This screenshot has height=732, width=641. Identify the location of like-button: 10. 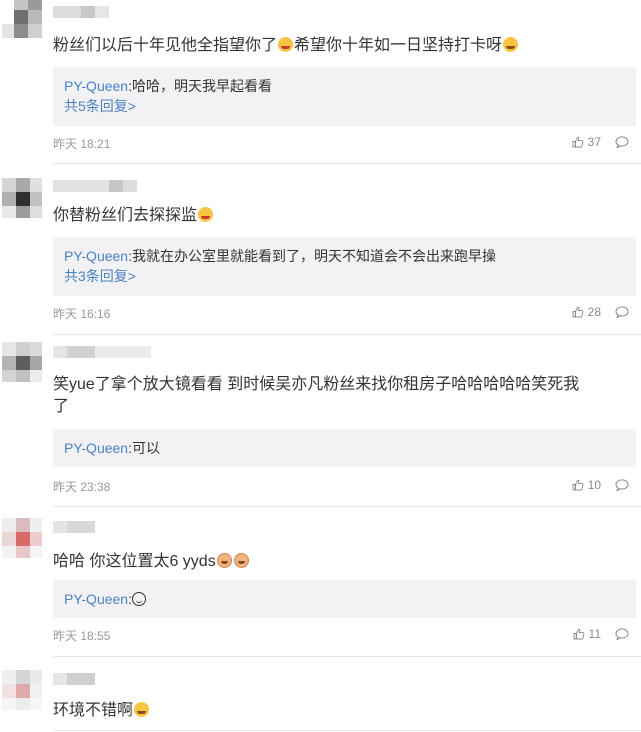
(586, 485).